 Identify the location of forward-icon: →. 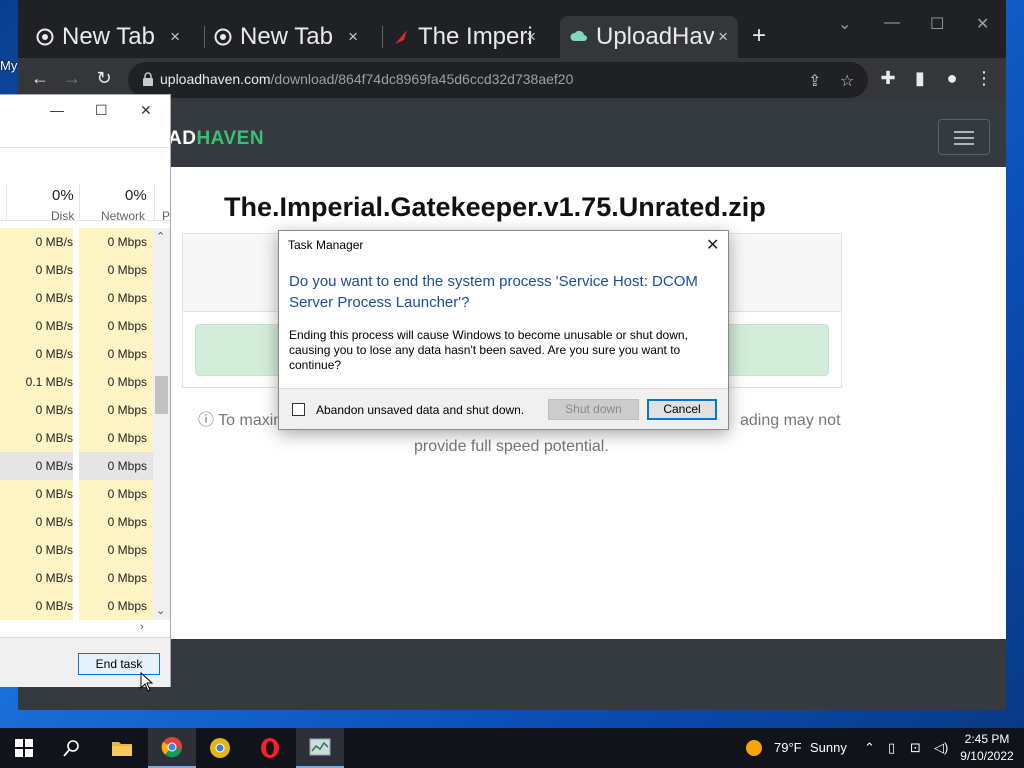
(72, 78).